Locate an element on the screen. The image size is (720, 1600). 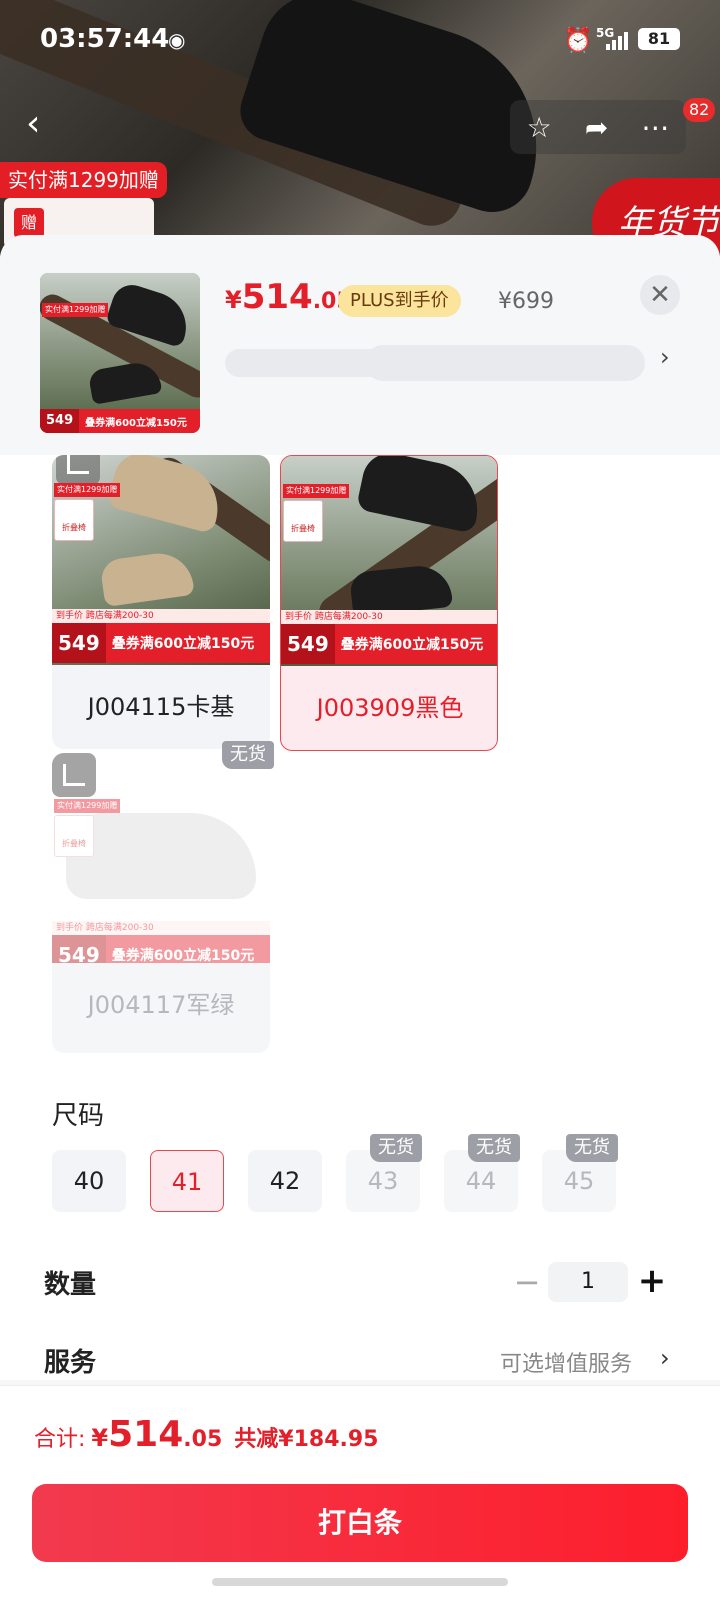
size-option-40: 40 is located at coordinates (89, 1181).